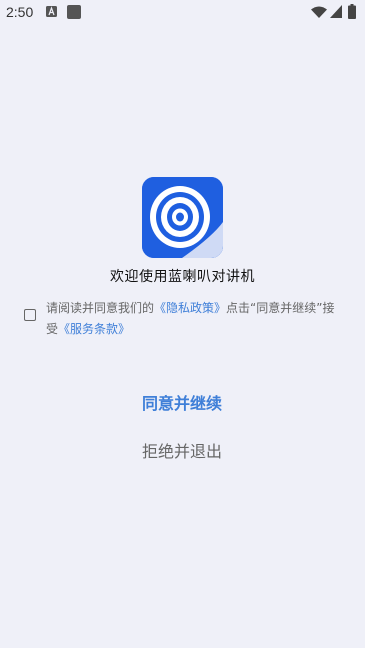  I want to click on agreement-checkbox, so click(30, 315).